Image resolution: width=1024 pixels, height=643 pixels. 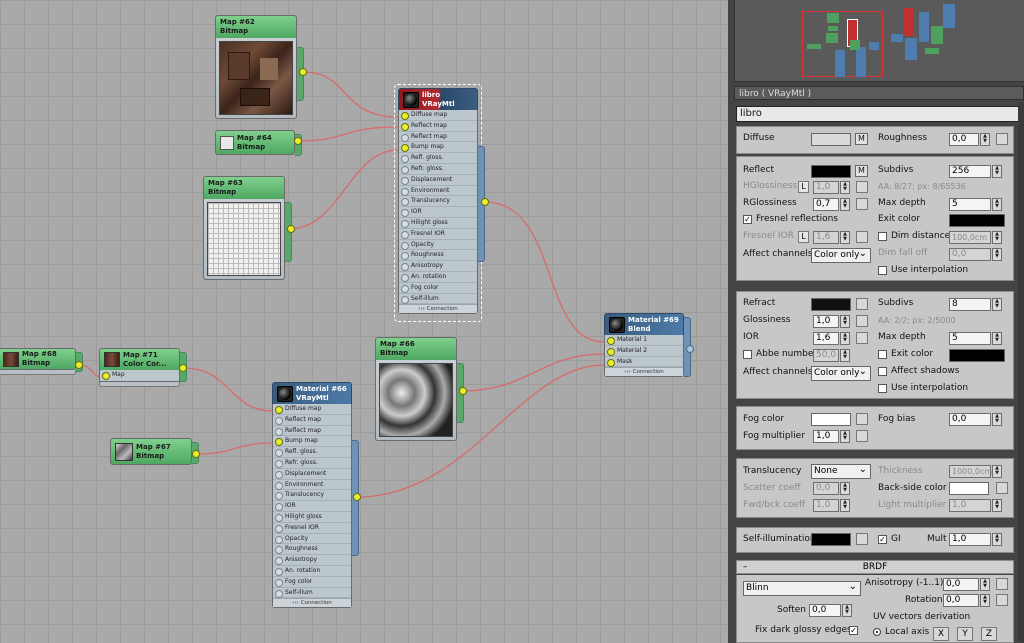 What do you see at coordinates (644, 351) in the screenshot?
I see `slot-material-2: Material 2` at bounding box center [644, 351].